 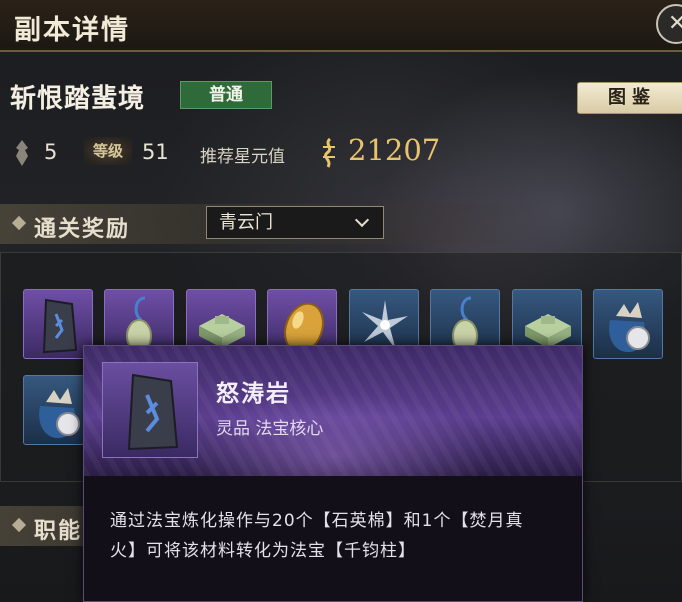 I want to click on chevron-down-icon, so click(x=362, y=220).